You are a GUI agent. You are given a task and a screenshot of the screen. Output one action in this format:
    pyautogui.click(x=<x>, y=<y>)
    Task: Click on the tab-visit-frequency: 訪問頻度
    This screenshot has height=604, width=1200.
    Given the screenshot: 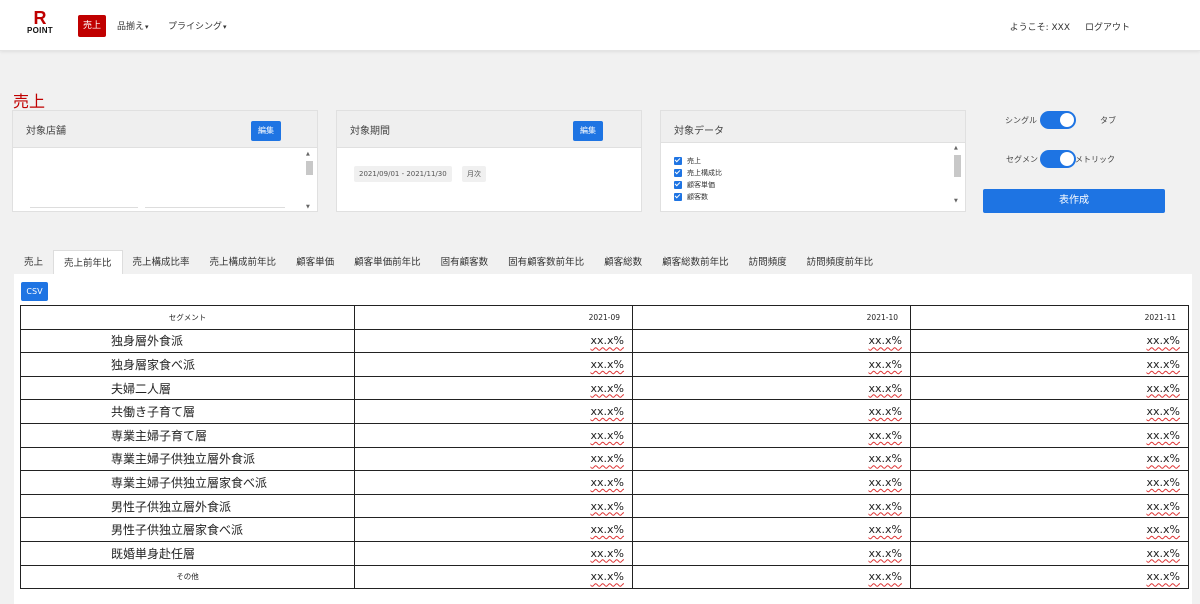 What is the action you would take?
    pyautogui.click(x=768, y=262)
    